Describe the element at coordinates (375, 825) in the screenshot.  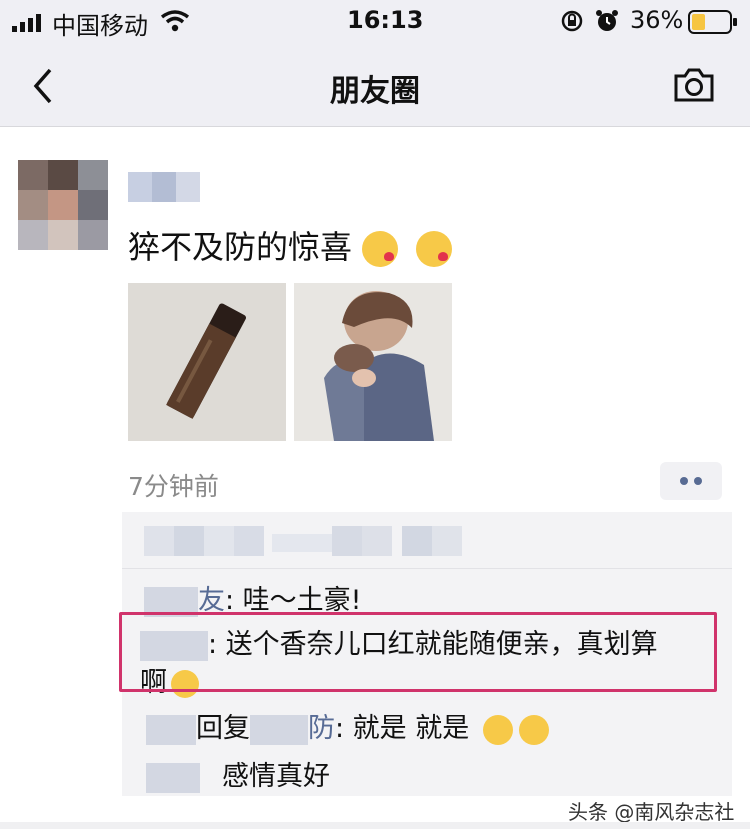
I see `bottom-divider` at that location.